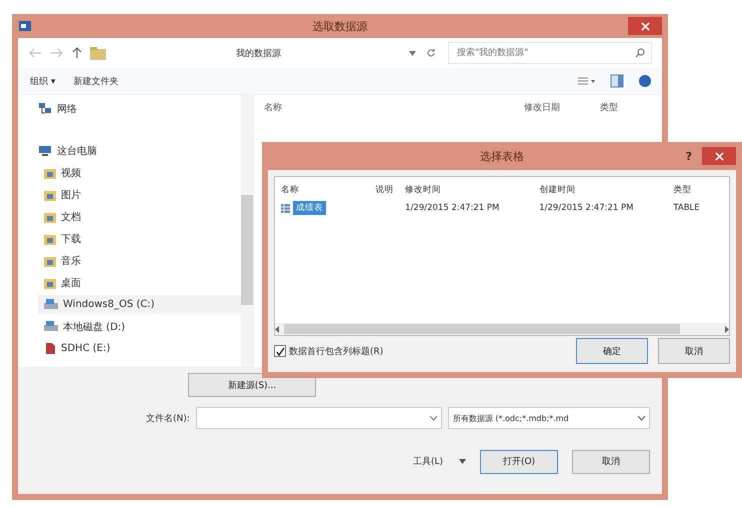 This screenshot has height=508, width=742. What do you see at coordinates (77, 53) in the screenshot?
I see `up-arrow-icon` at bounding box center [77, 53].